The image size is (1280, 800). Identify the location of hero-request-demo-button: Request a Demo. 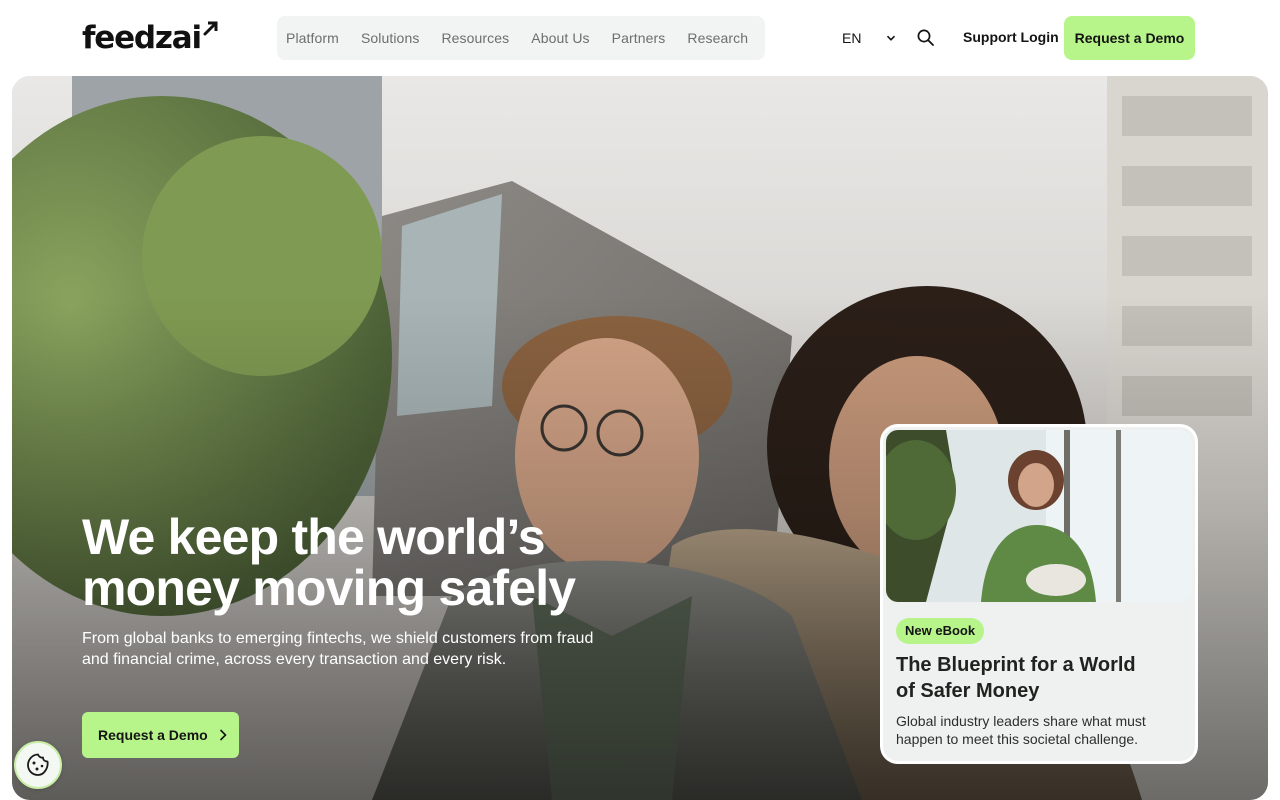
(160, 735).